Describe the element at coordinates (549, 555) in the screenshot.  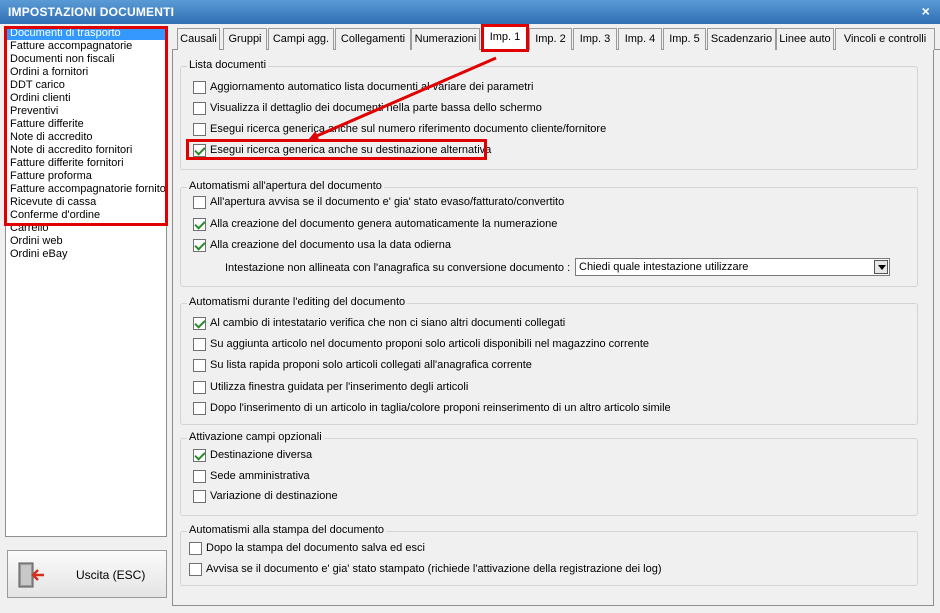
I see `group-automatismi-stampa: Automatismi alla stampa del documento` at that location.